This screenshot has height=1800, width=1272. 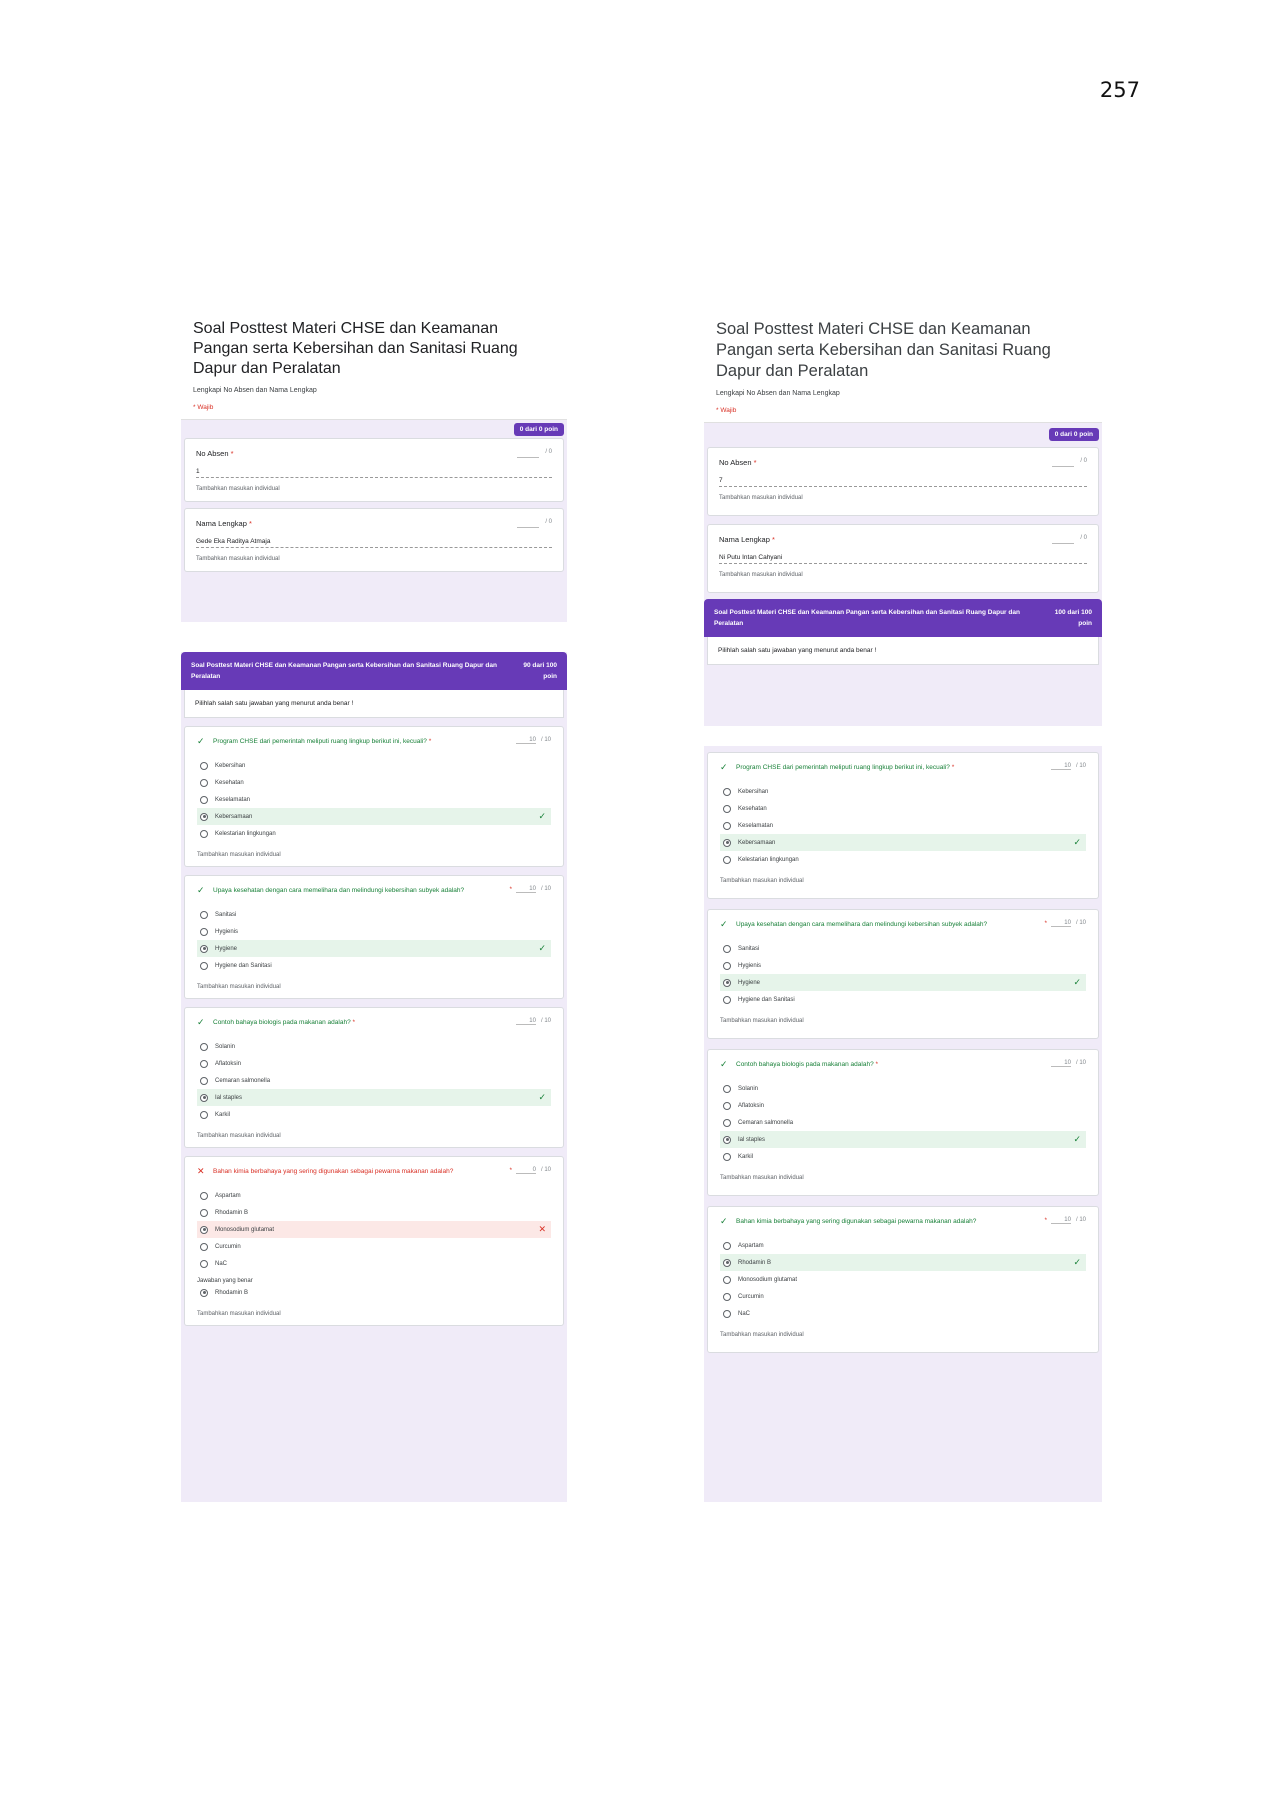 I want to click on option: Hygiene dan Sanitasi, so click(x=903, y=999).